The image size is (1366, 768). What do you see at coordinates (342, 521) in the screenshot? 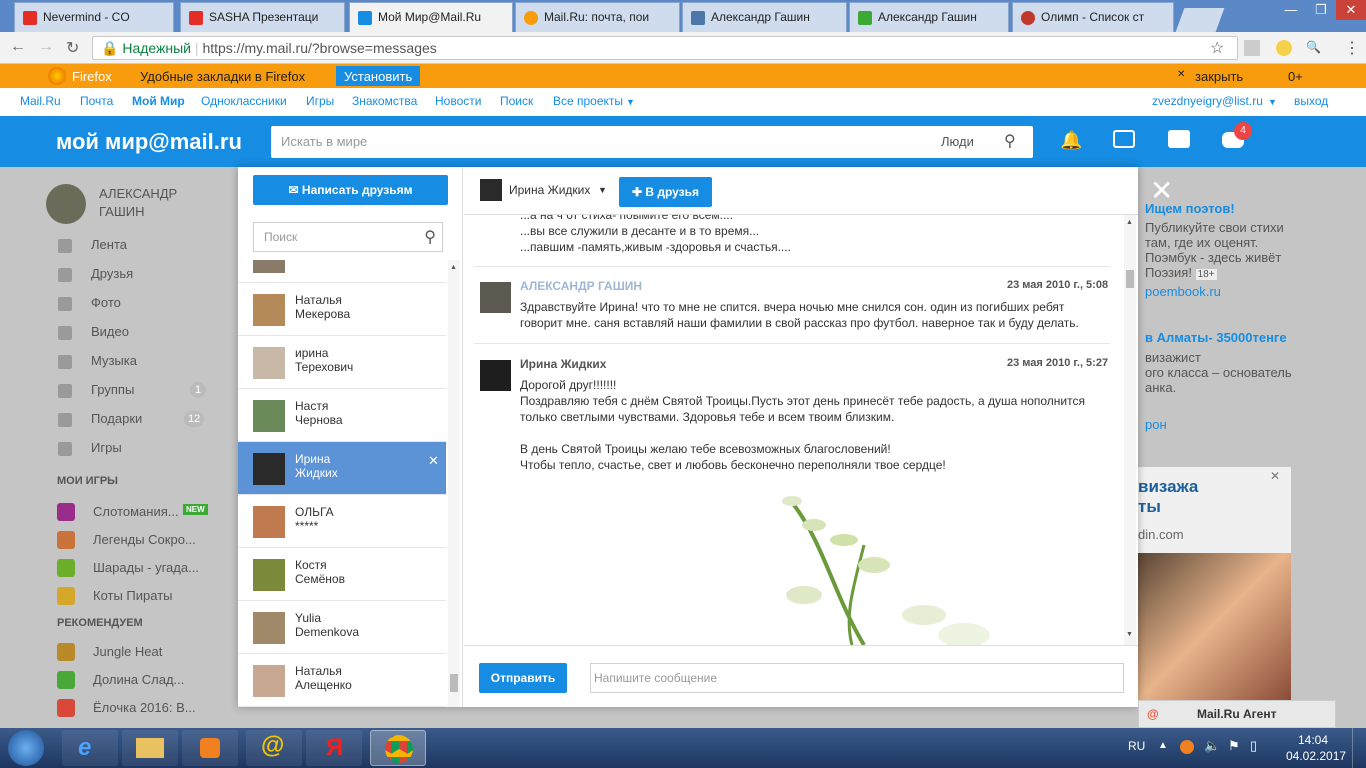
I see `contact-item: ОЛЬГА *****` at bounding box center [342, 521].